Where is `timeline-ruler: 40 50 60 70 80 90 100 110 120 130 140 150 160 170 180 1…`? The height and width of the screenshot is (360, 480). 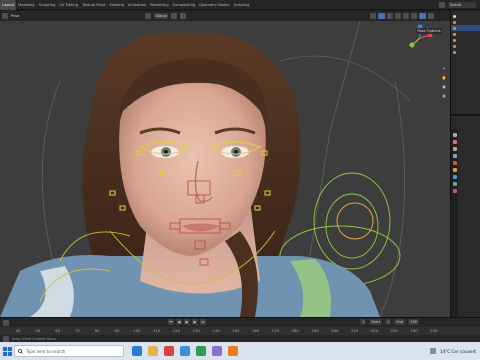
timeline-ruler: 40 50 60 70 80 90 100 110 120 130 140 150 160 170 180 1… is located at coordinates (240, 331).